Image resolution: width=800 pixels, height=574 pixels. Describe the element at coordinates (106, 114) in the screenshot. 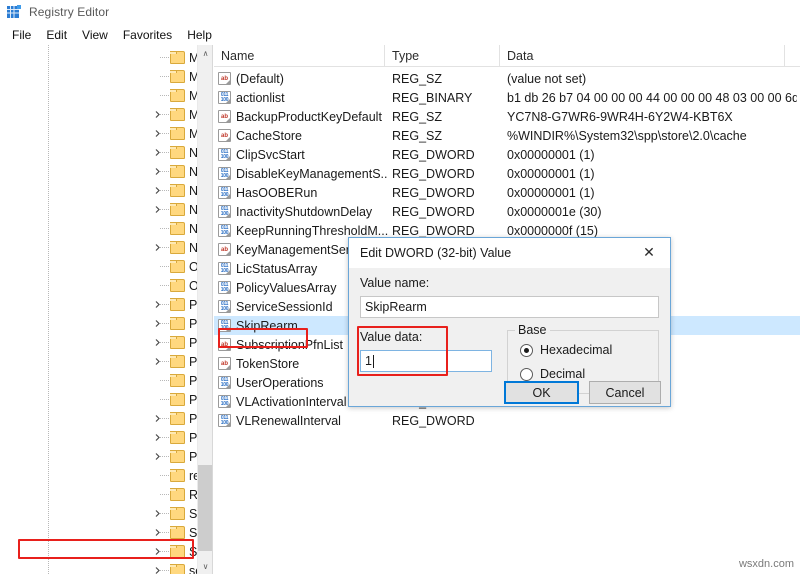

I see `tree-item: MsiCorruptedFileRec` at that location.